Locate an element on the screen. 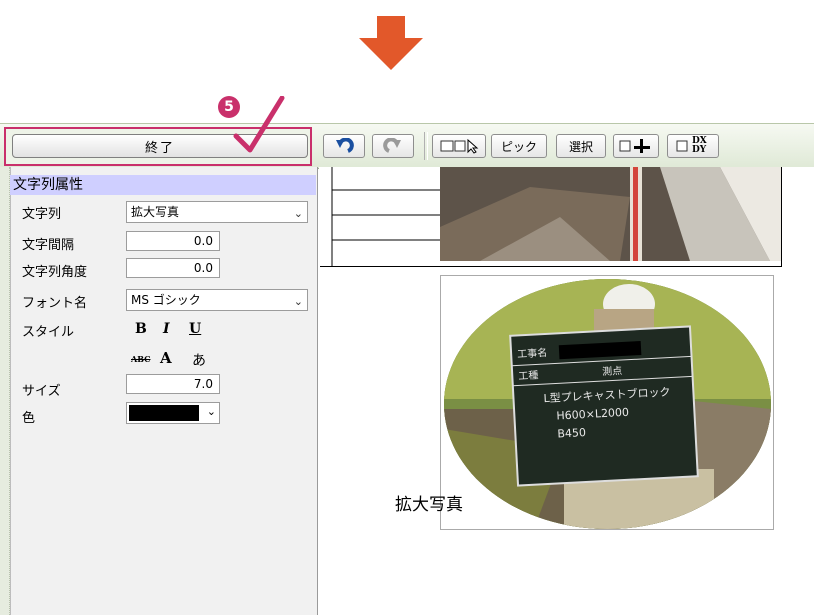 The width and height of the screenshot is (814, 615). undo-icon is located at coordinates (345, 145).